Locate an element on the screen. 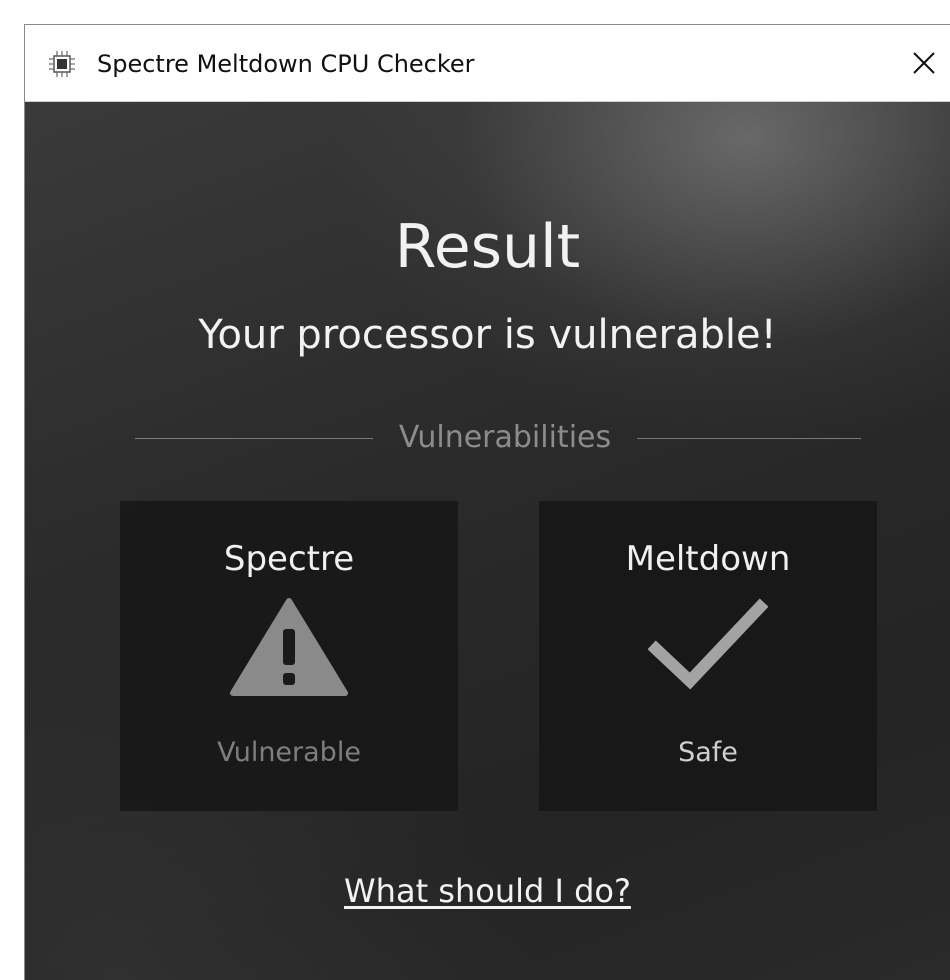  page-title: Result is located at coordinates (487, 247).